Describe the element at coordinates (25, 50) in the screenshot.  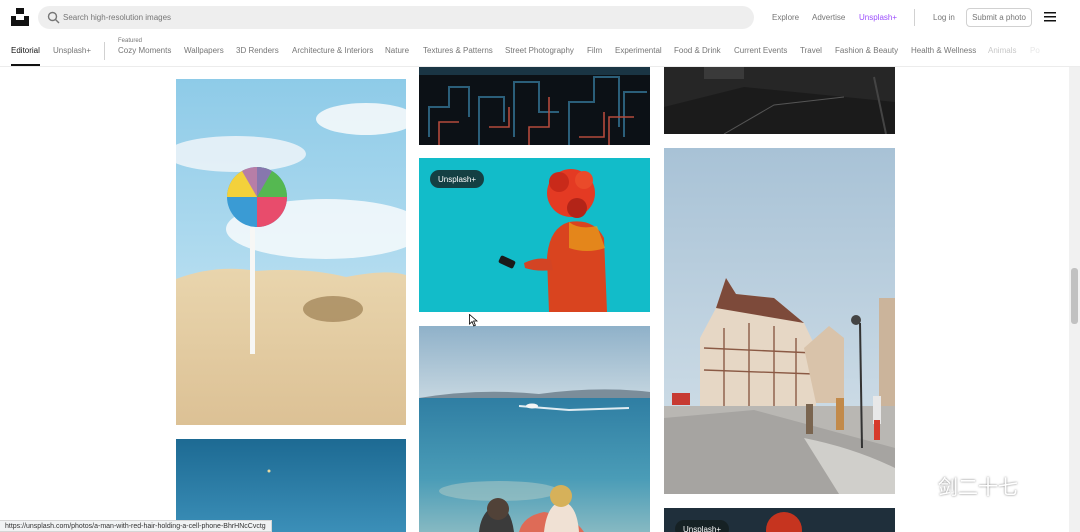
I see `tab-editorial: Editorial` at that location.